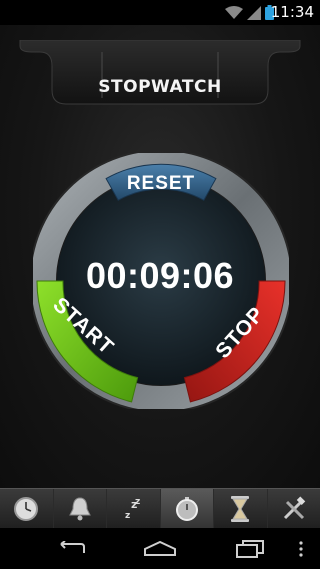 The height and width of the screenshot is (569, 320). I want to click on system-nav-bar, so click(160, 548).